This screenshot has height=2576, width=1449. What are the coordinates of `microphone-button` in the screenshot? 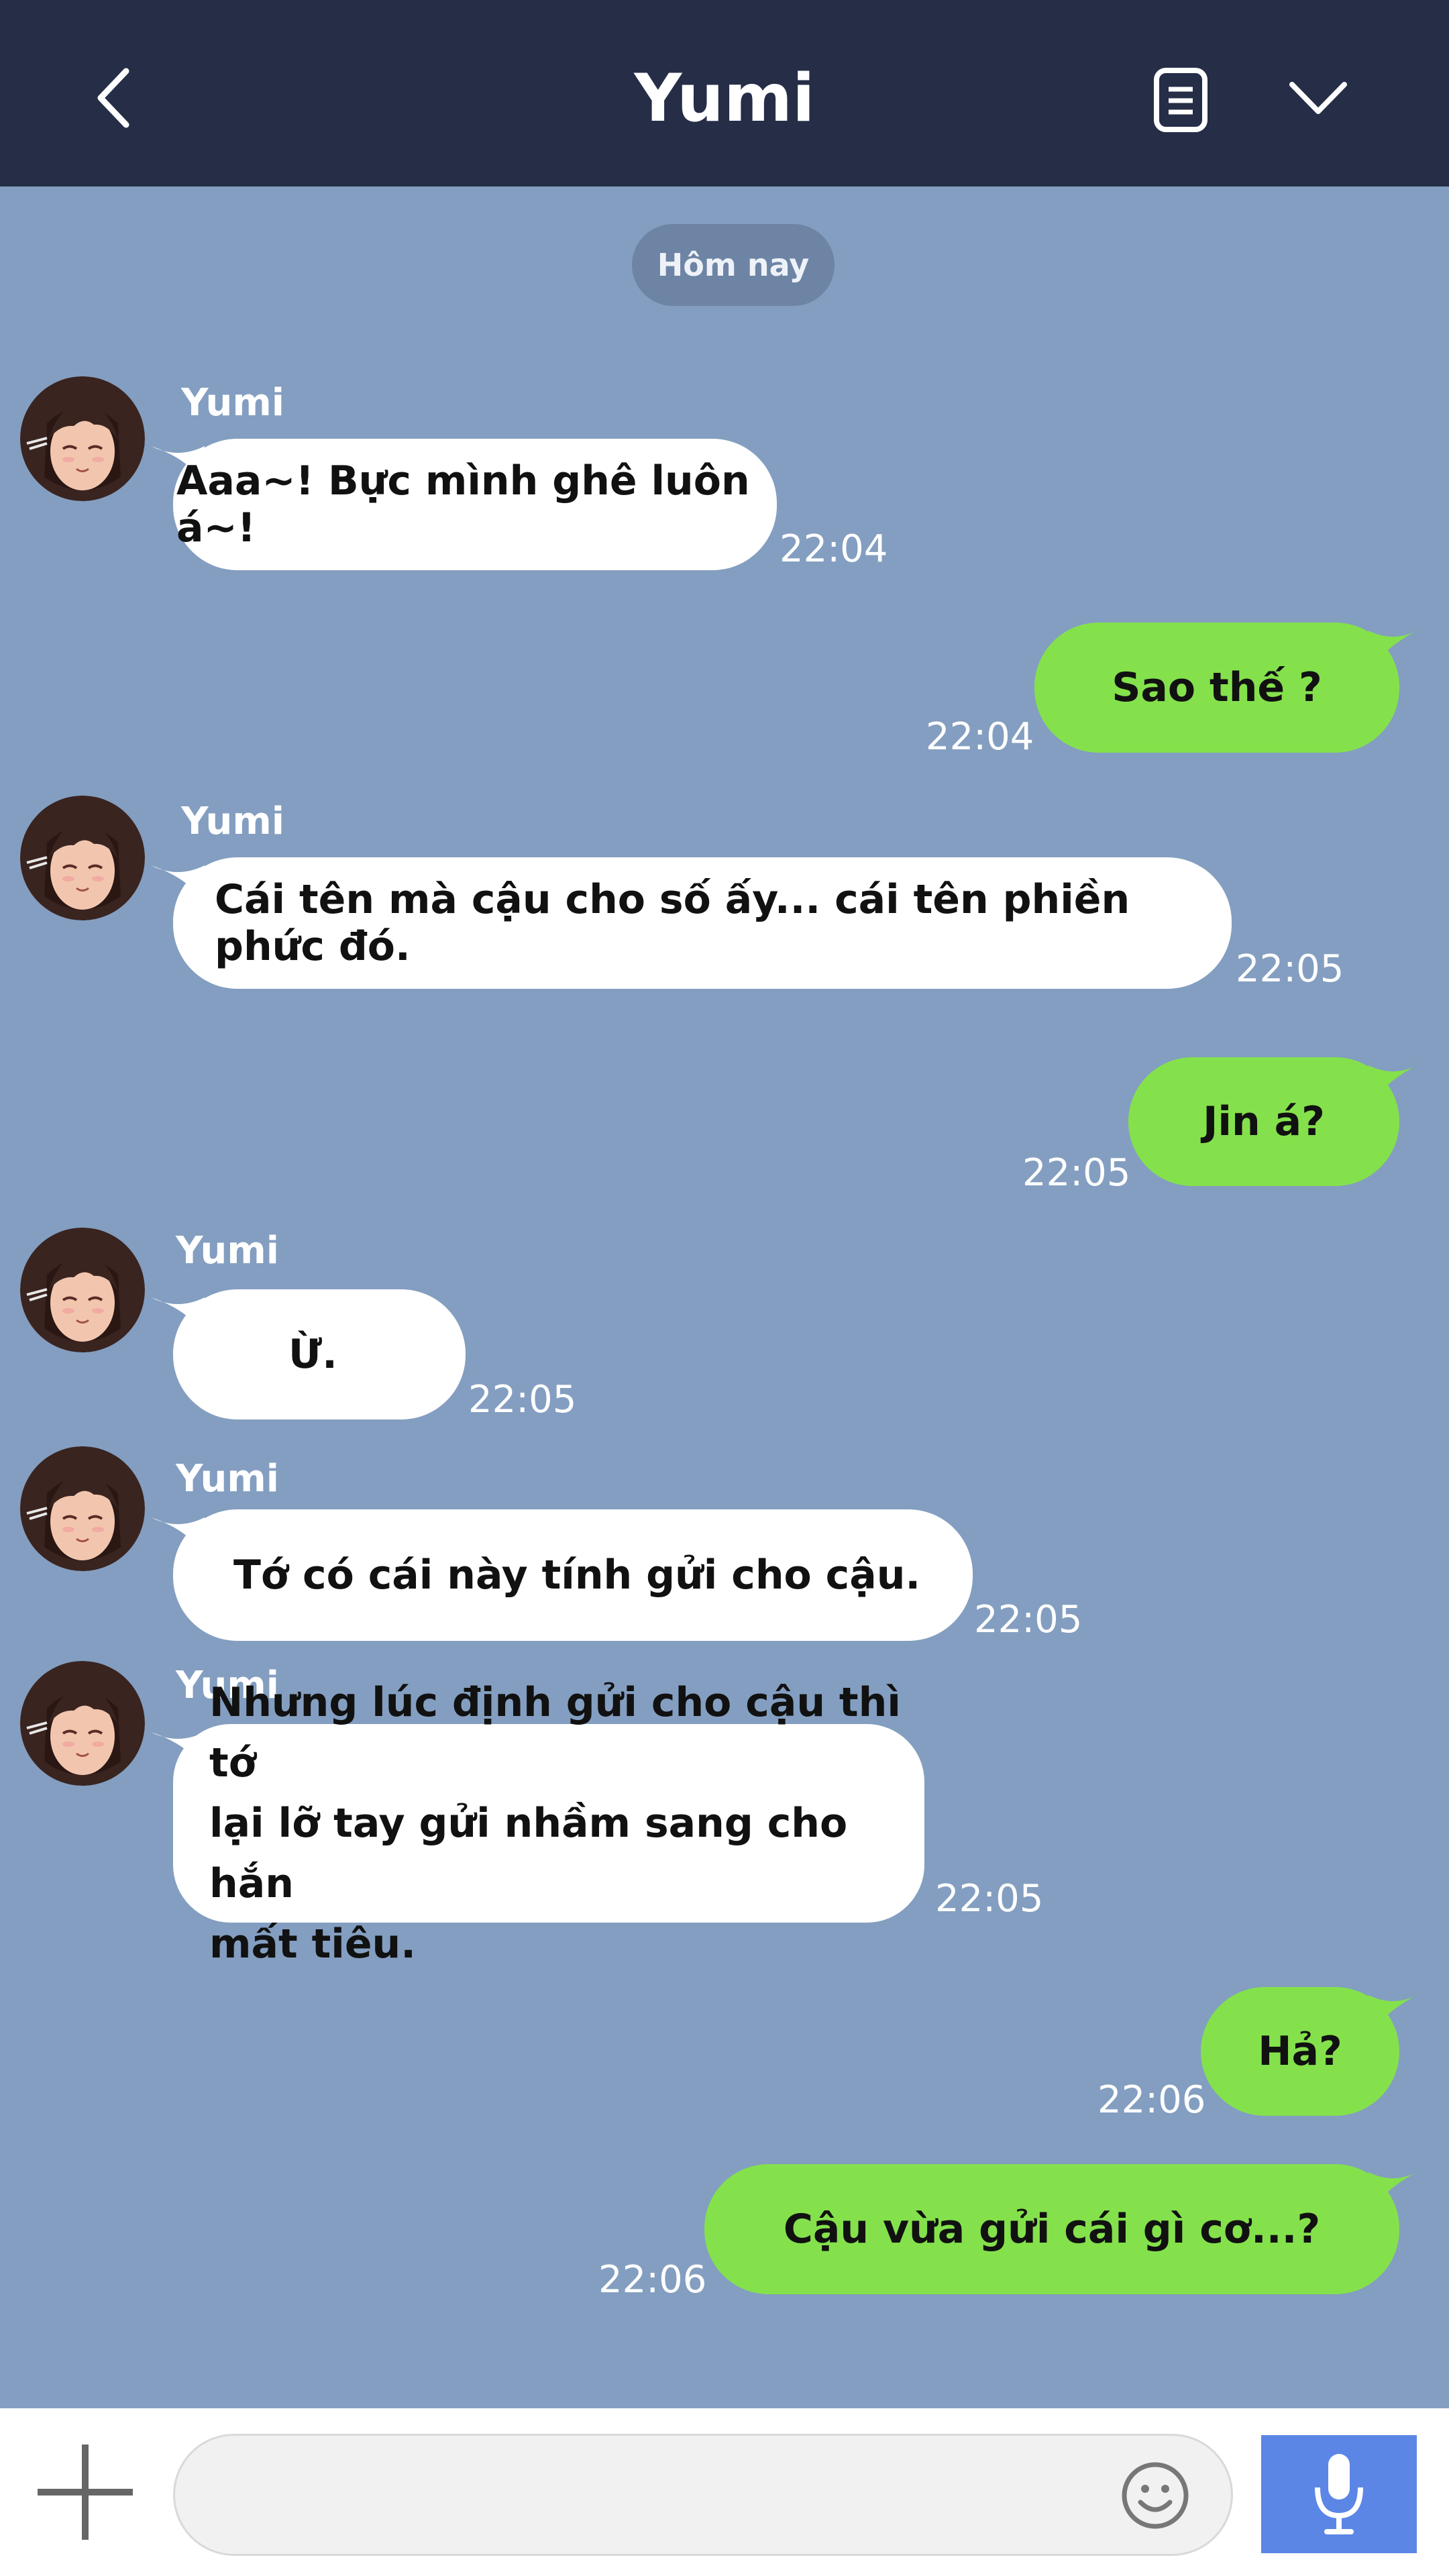 It's located at (1339, 2494).